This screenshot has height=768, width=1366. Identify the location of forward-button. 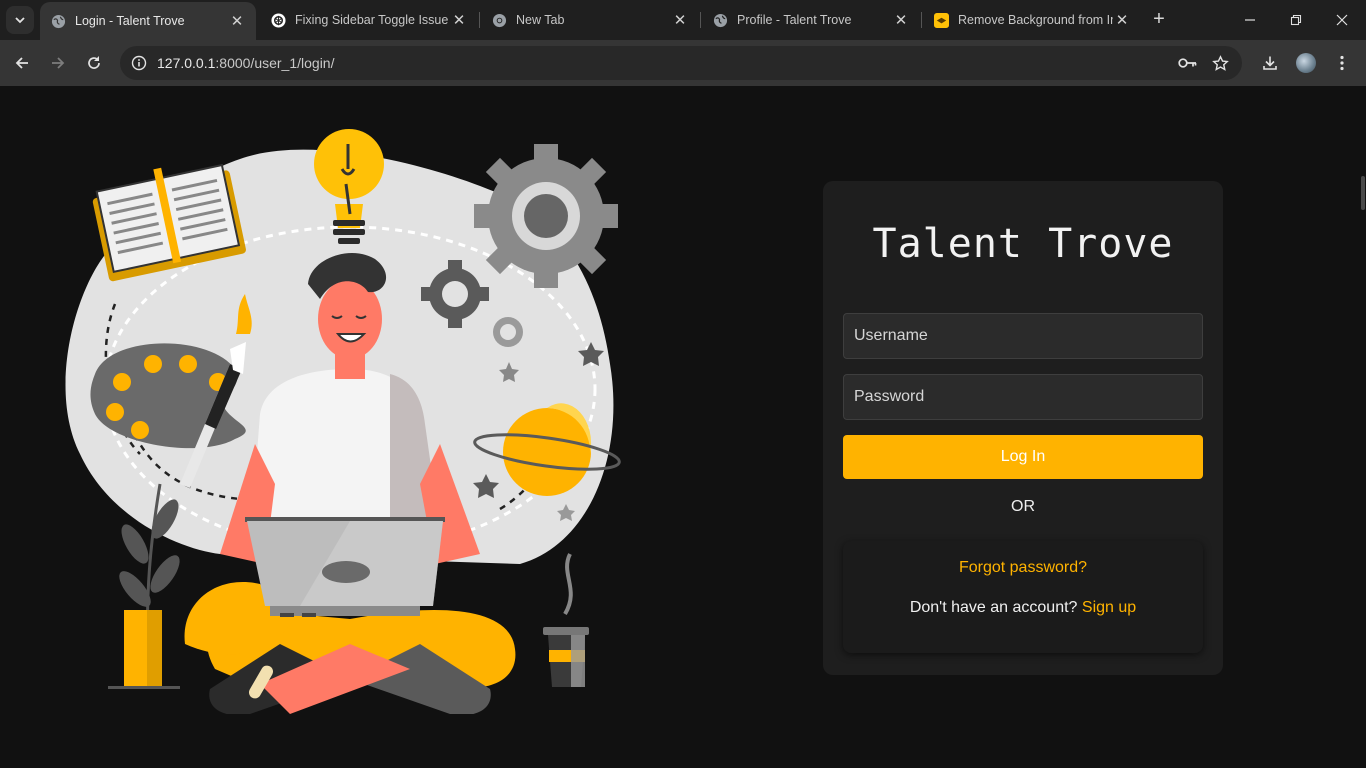
(58, 63).